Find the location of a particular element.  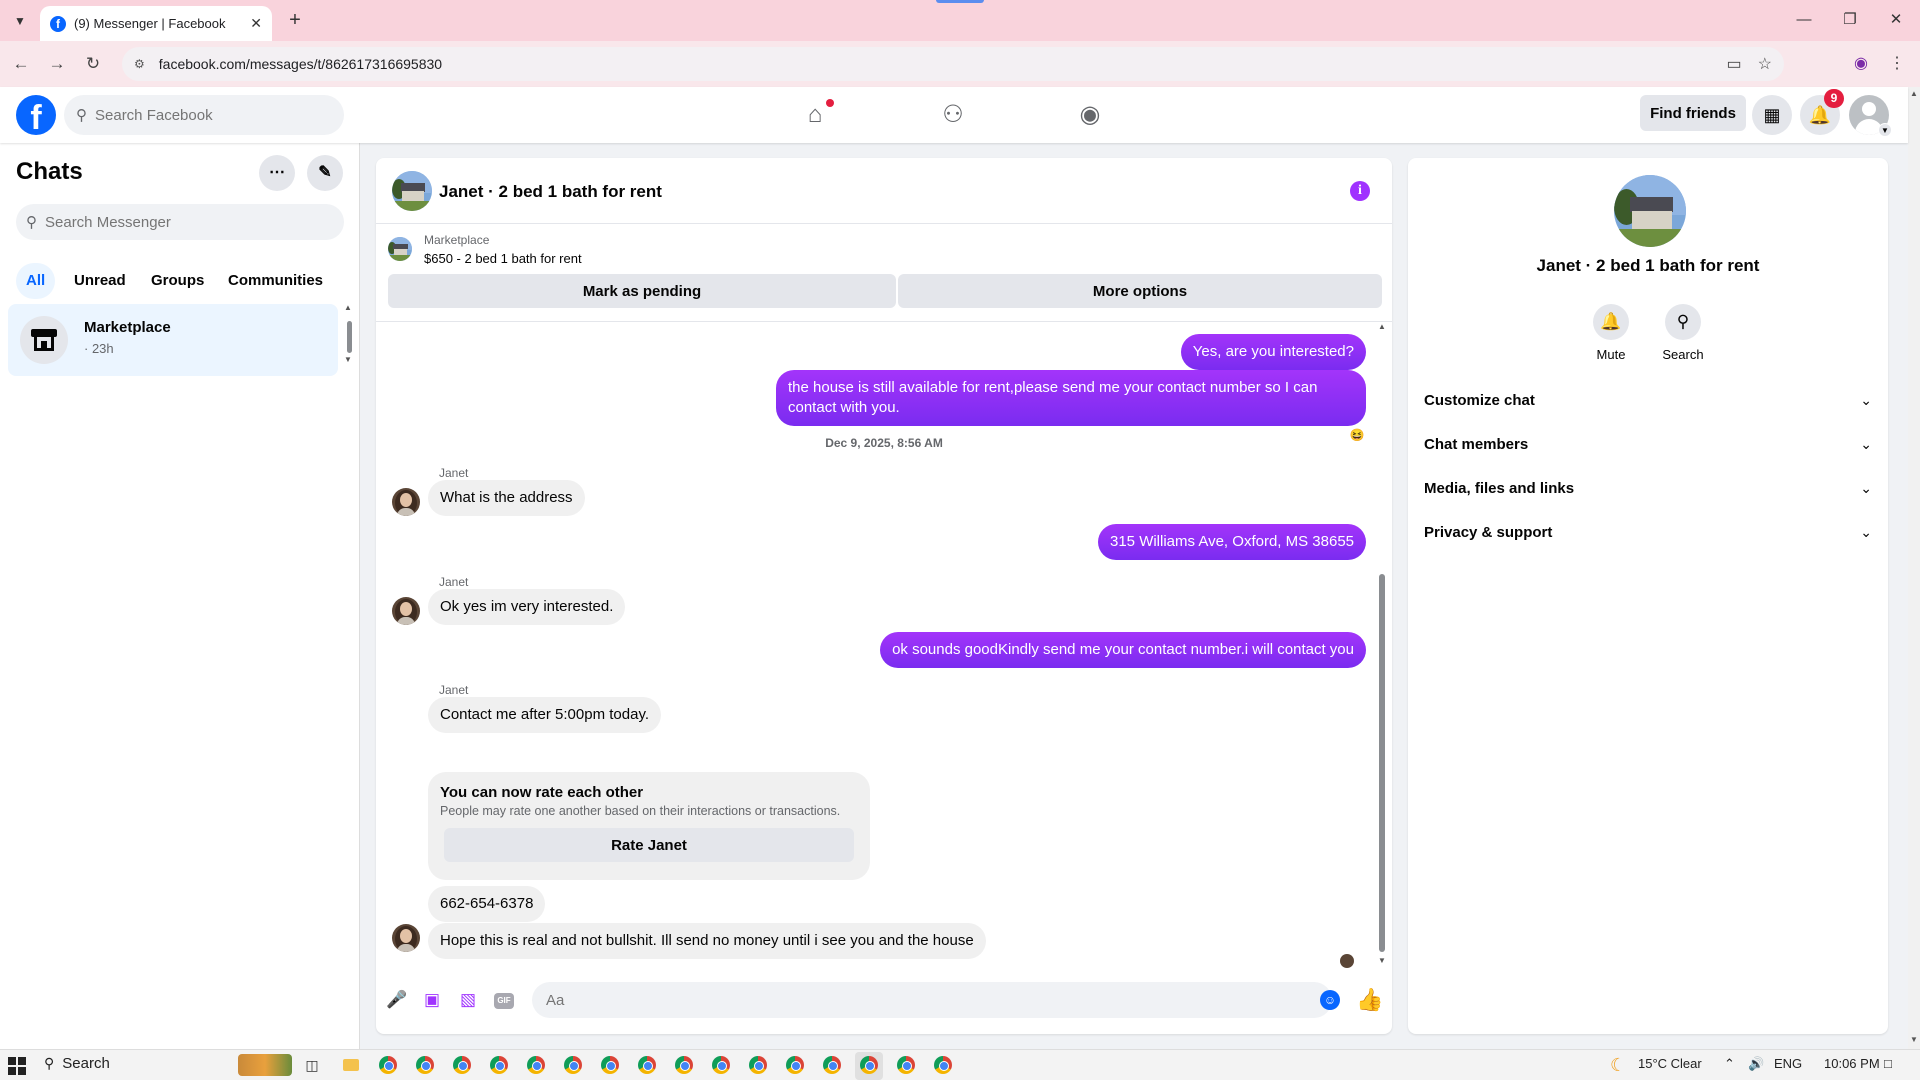

conversation-profile-avatar is located at coordinates (1650, 211).